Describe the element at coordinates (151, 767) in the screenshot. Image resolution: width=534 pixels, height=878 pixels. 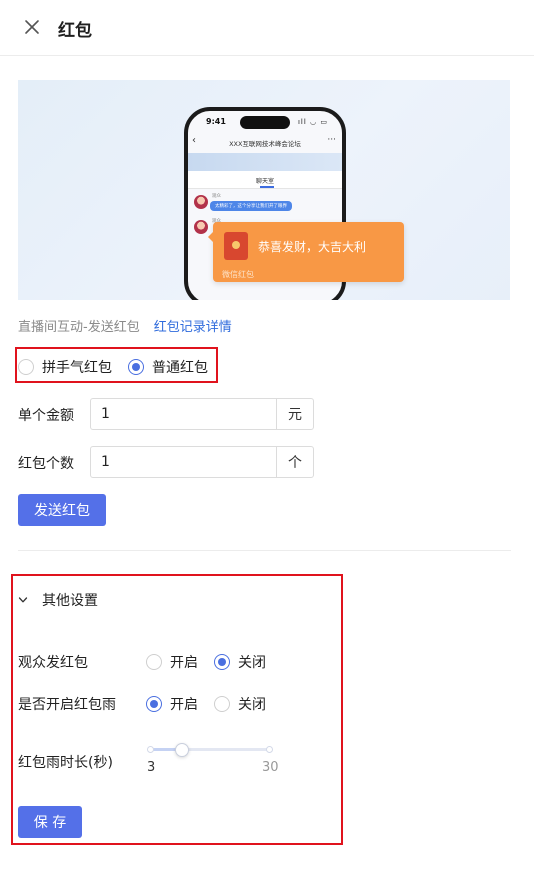
I see `slider-min-value: 3` at that location.